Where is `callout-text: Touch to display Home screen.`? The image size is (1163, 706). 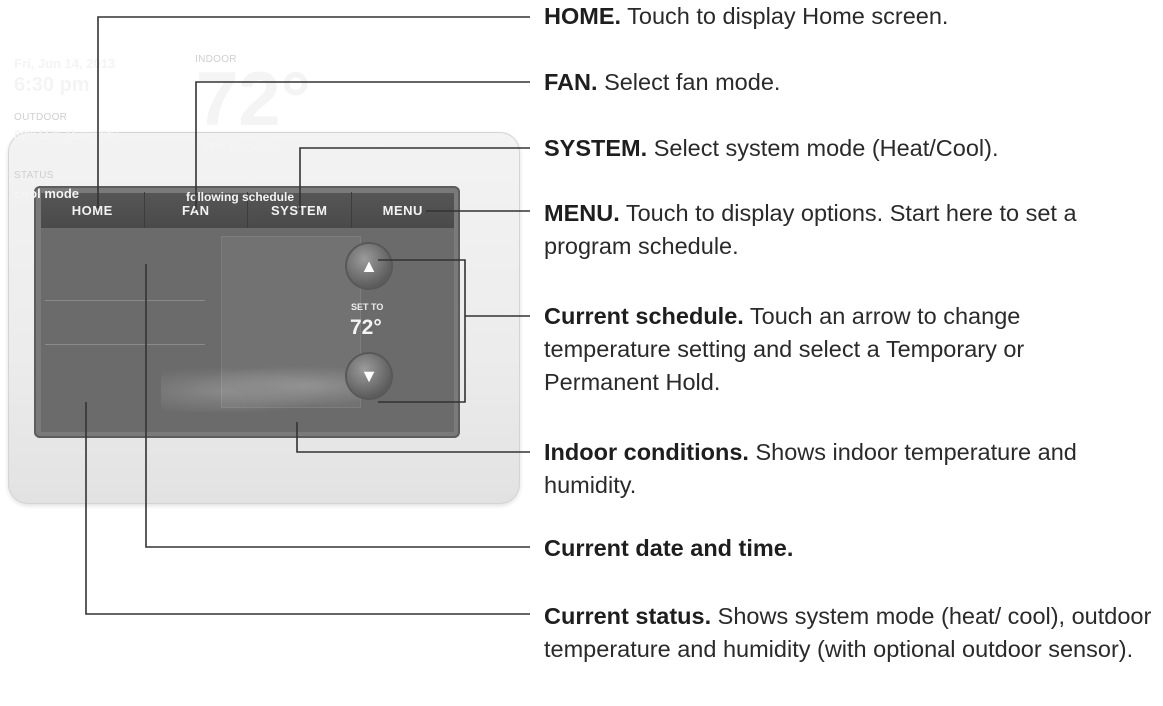 callout-text: Touch to display Home screen. is located at coordinates (788, 16).